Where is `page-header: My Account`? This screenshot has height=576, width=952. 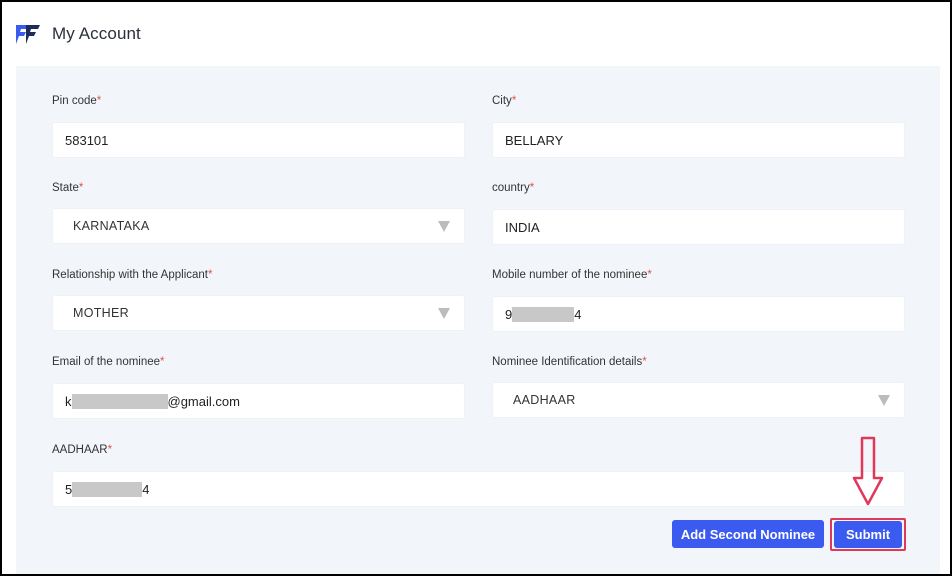
page-header: My Account is located at coordinates (476, 34).